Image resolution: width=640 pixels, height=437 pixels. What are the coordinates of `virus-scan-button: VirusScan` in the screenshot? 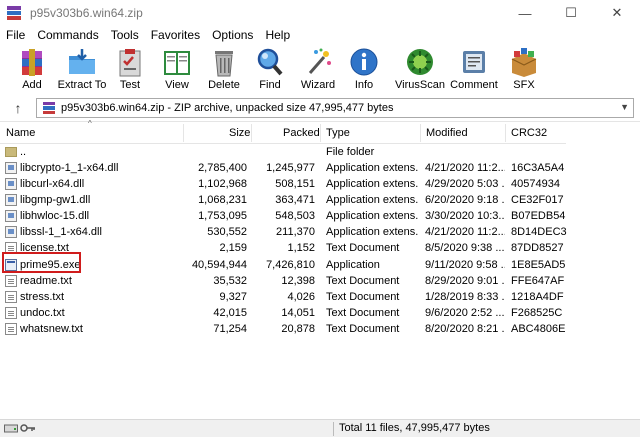 It's located at (420, 70).